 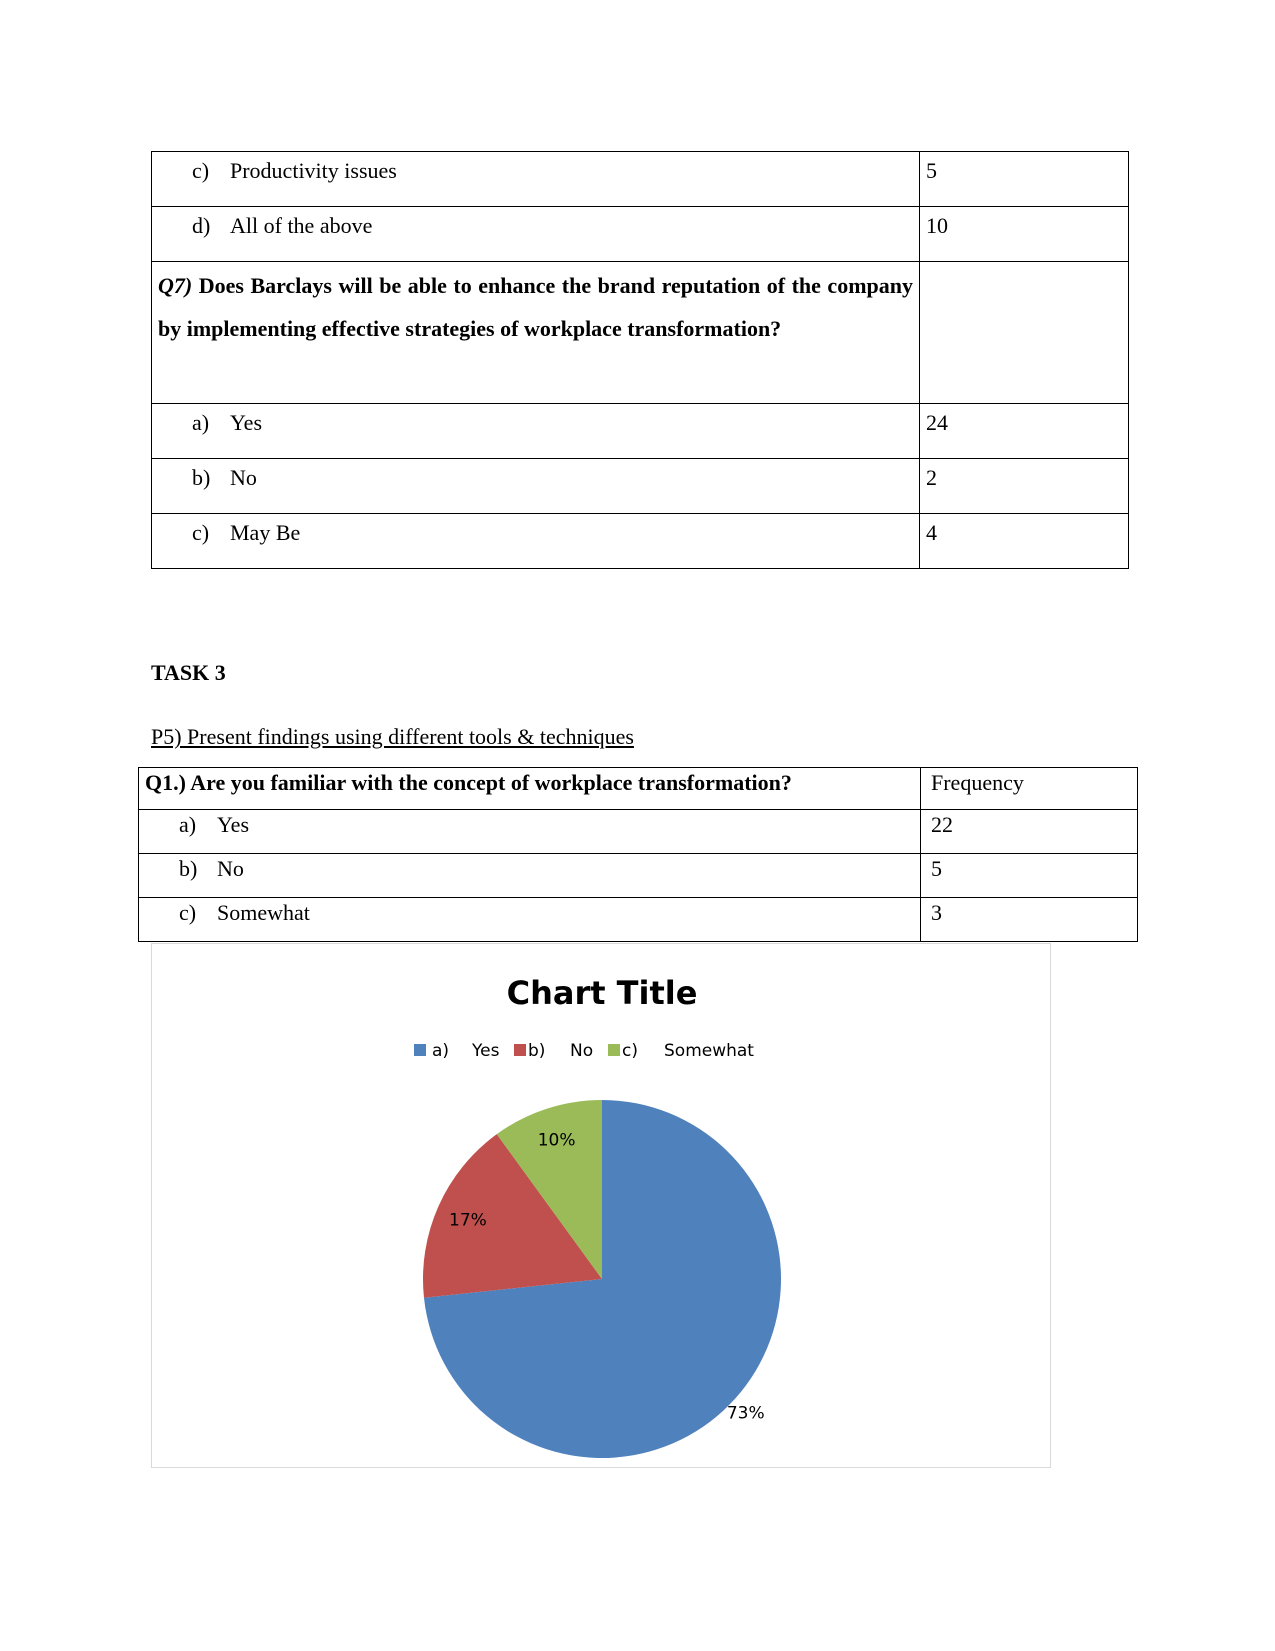 I want to click on table-row: a) Yes 22, so click(x=638, y=831).